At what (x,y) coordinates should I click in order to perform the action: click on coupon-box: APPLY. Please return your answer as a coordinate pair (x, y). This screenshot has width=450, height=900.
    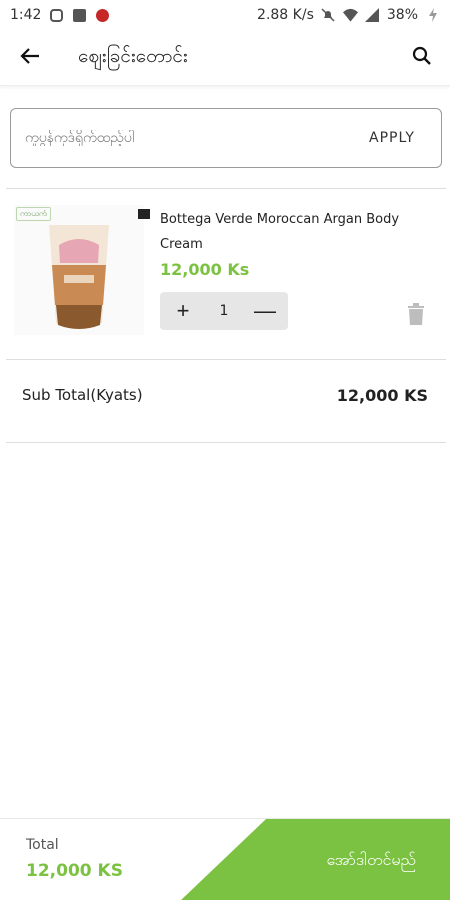
    Looking at the image, I should click on (226, 138).